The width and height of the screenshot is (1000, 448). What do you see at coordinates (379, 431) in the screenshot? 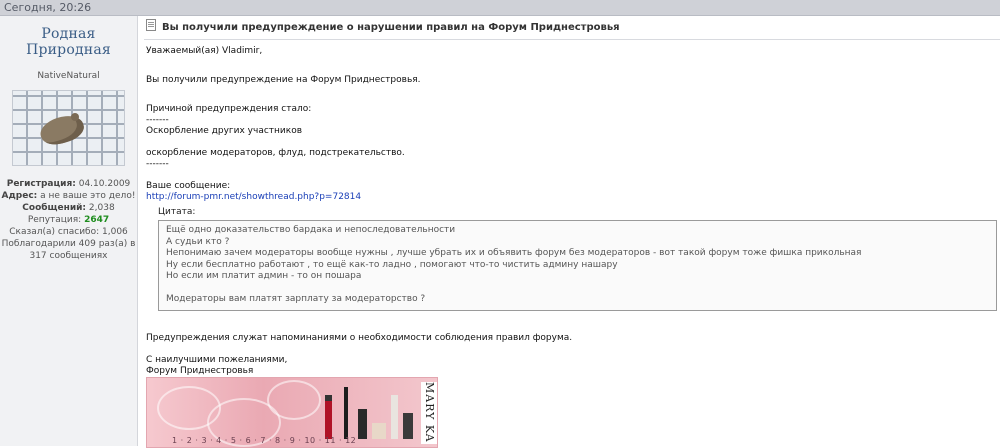
I see `jar-image` at bounding box center [379, 431].